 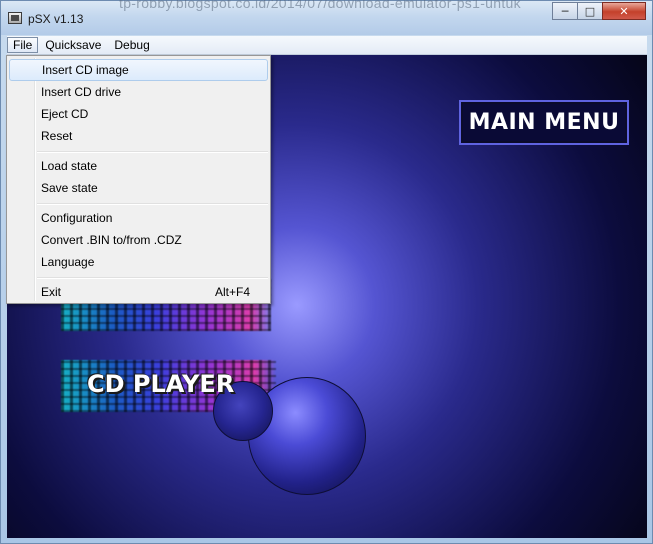 What do you see at coordinates (138, 262) in the screenshot?
I see `menu-item-language: Language` at bounding box center [138, 262].